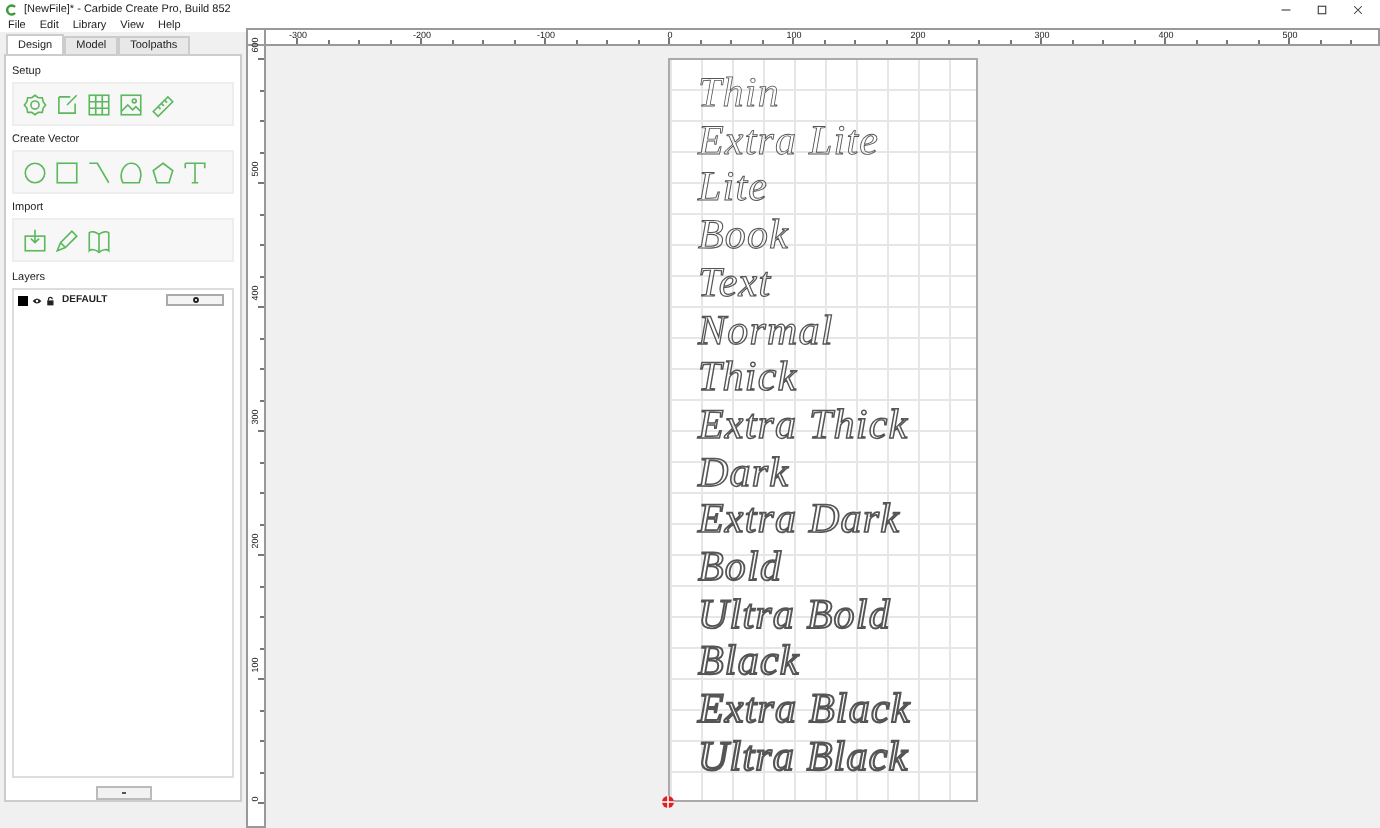 The image size is (1380, 828). Describe the element at coordinates (803, 756) in the screenshot. I see `outlined-text: Ultra Black` at that location.